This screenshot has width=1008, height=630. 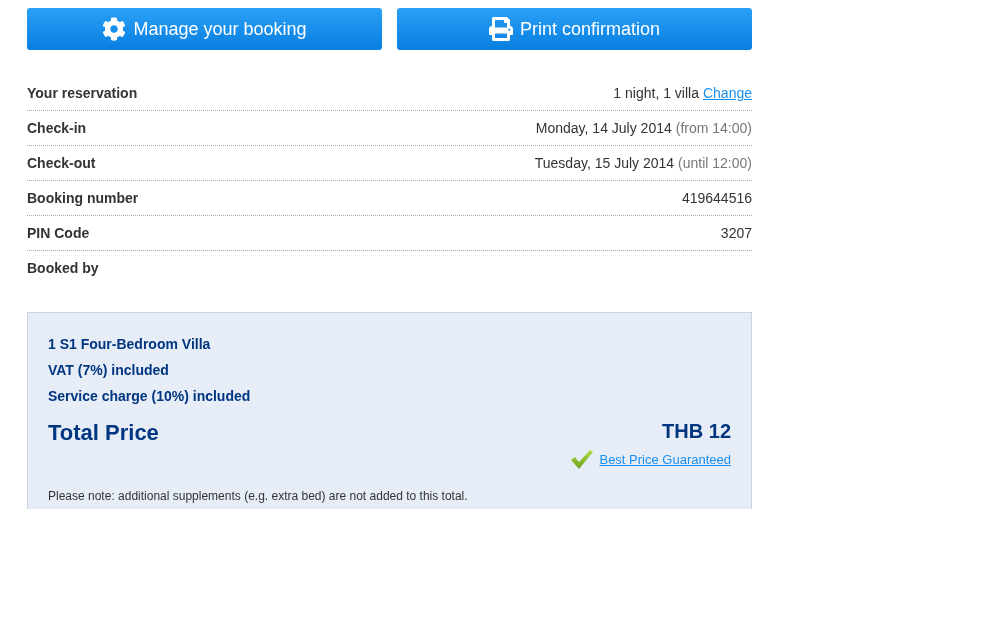 What do you see at coordinates (500, 29) in the screenshot?
I see `printer-icon` at bounding box center [500, 29].